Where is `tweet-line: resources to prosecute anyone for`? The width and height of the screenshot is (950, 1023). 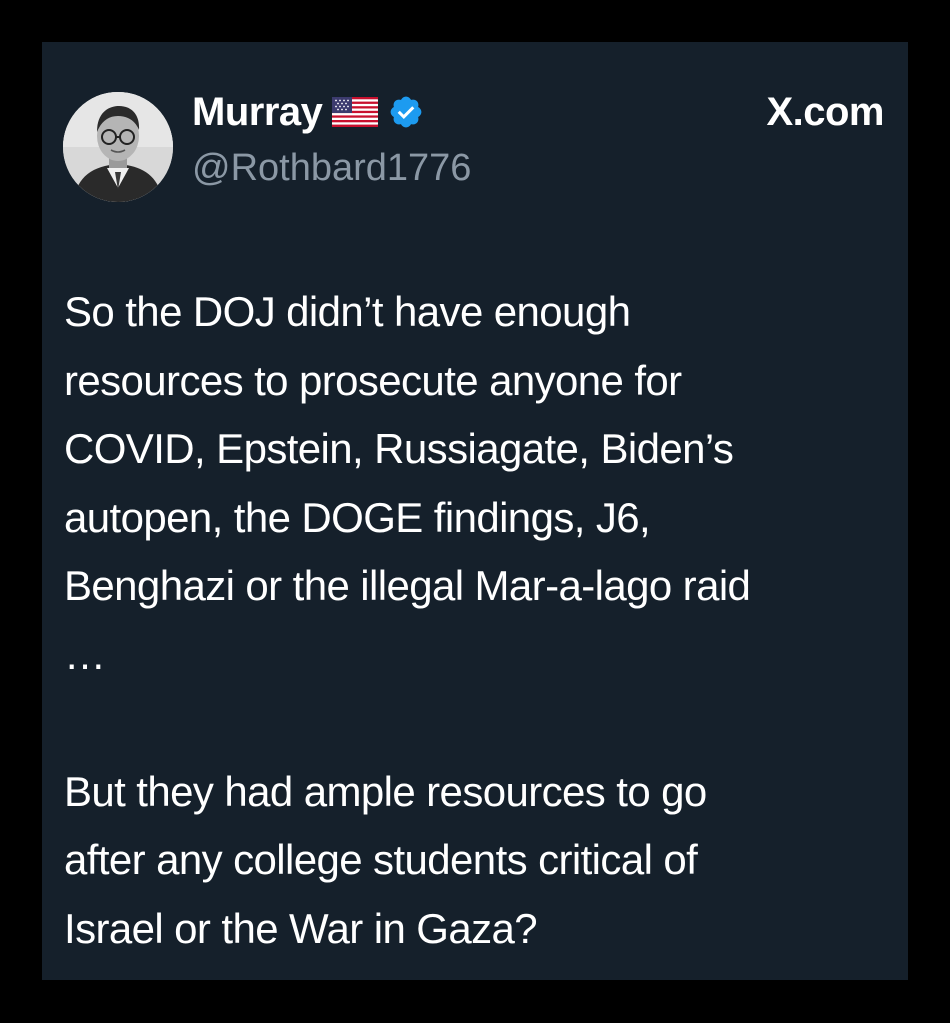 tweet-line: resources to prosecute anyone for is located at coordinates (373, 380).